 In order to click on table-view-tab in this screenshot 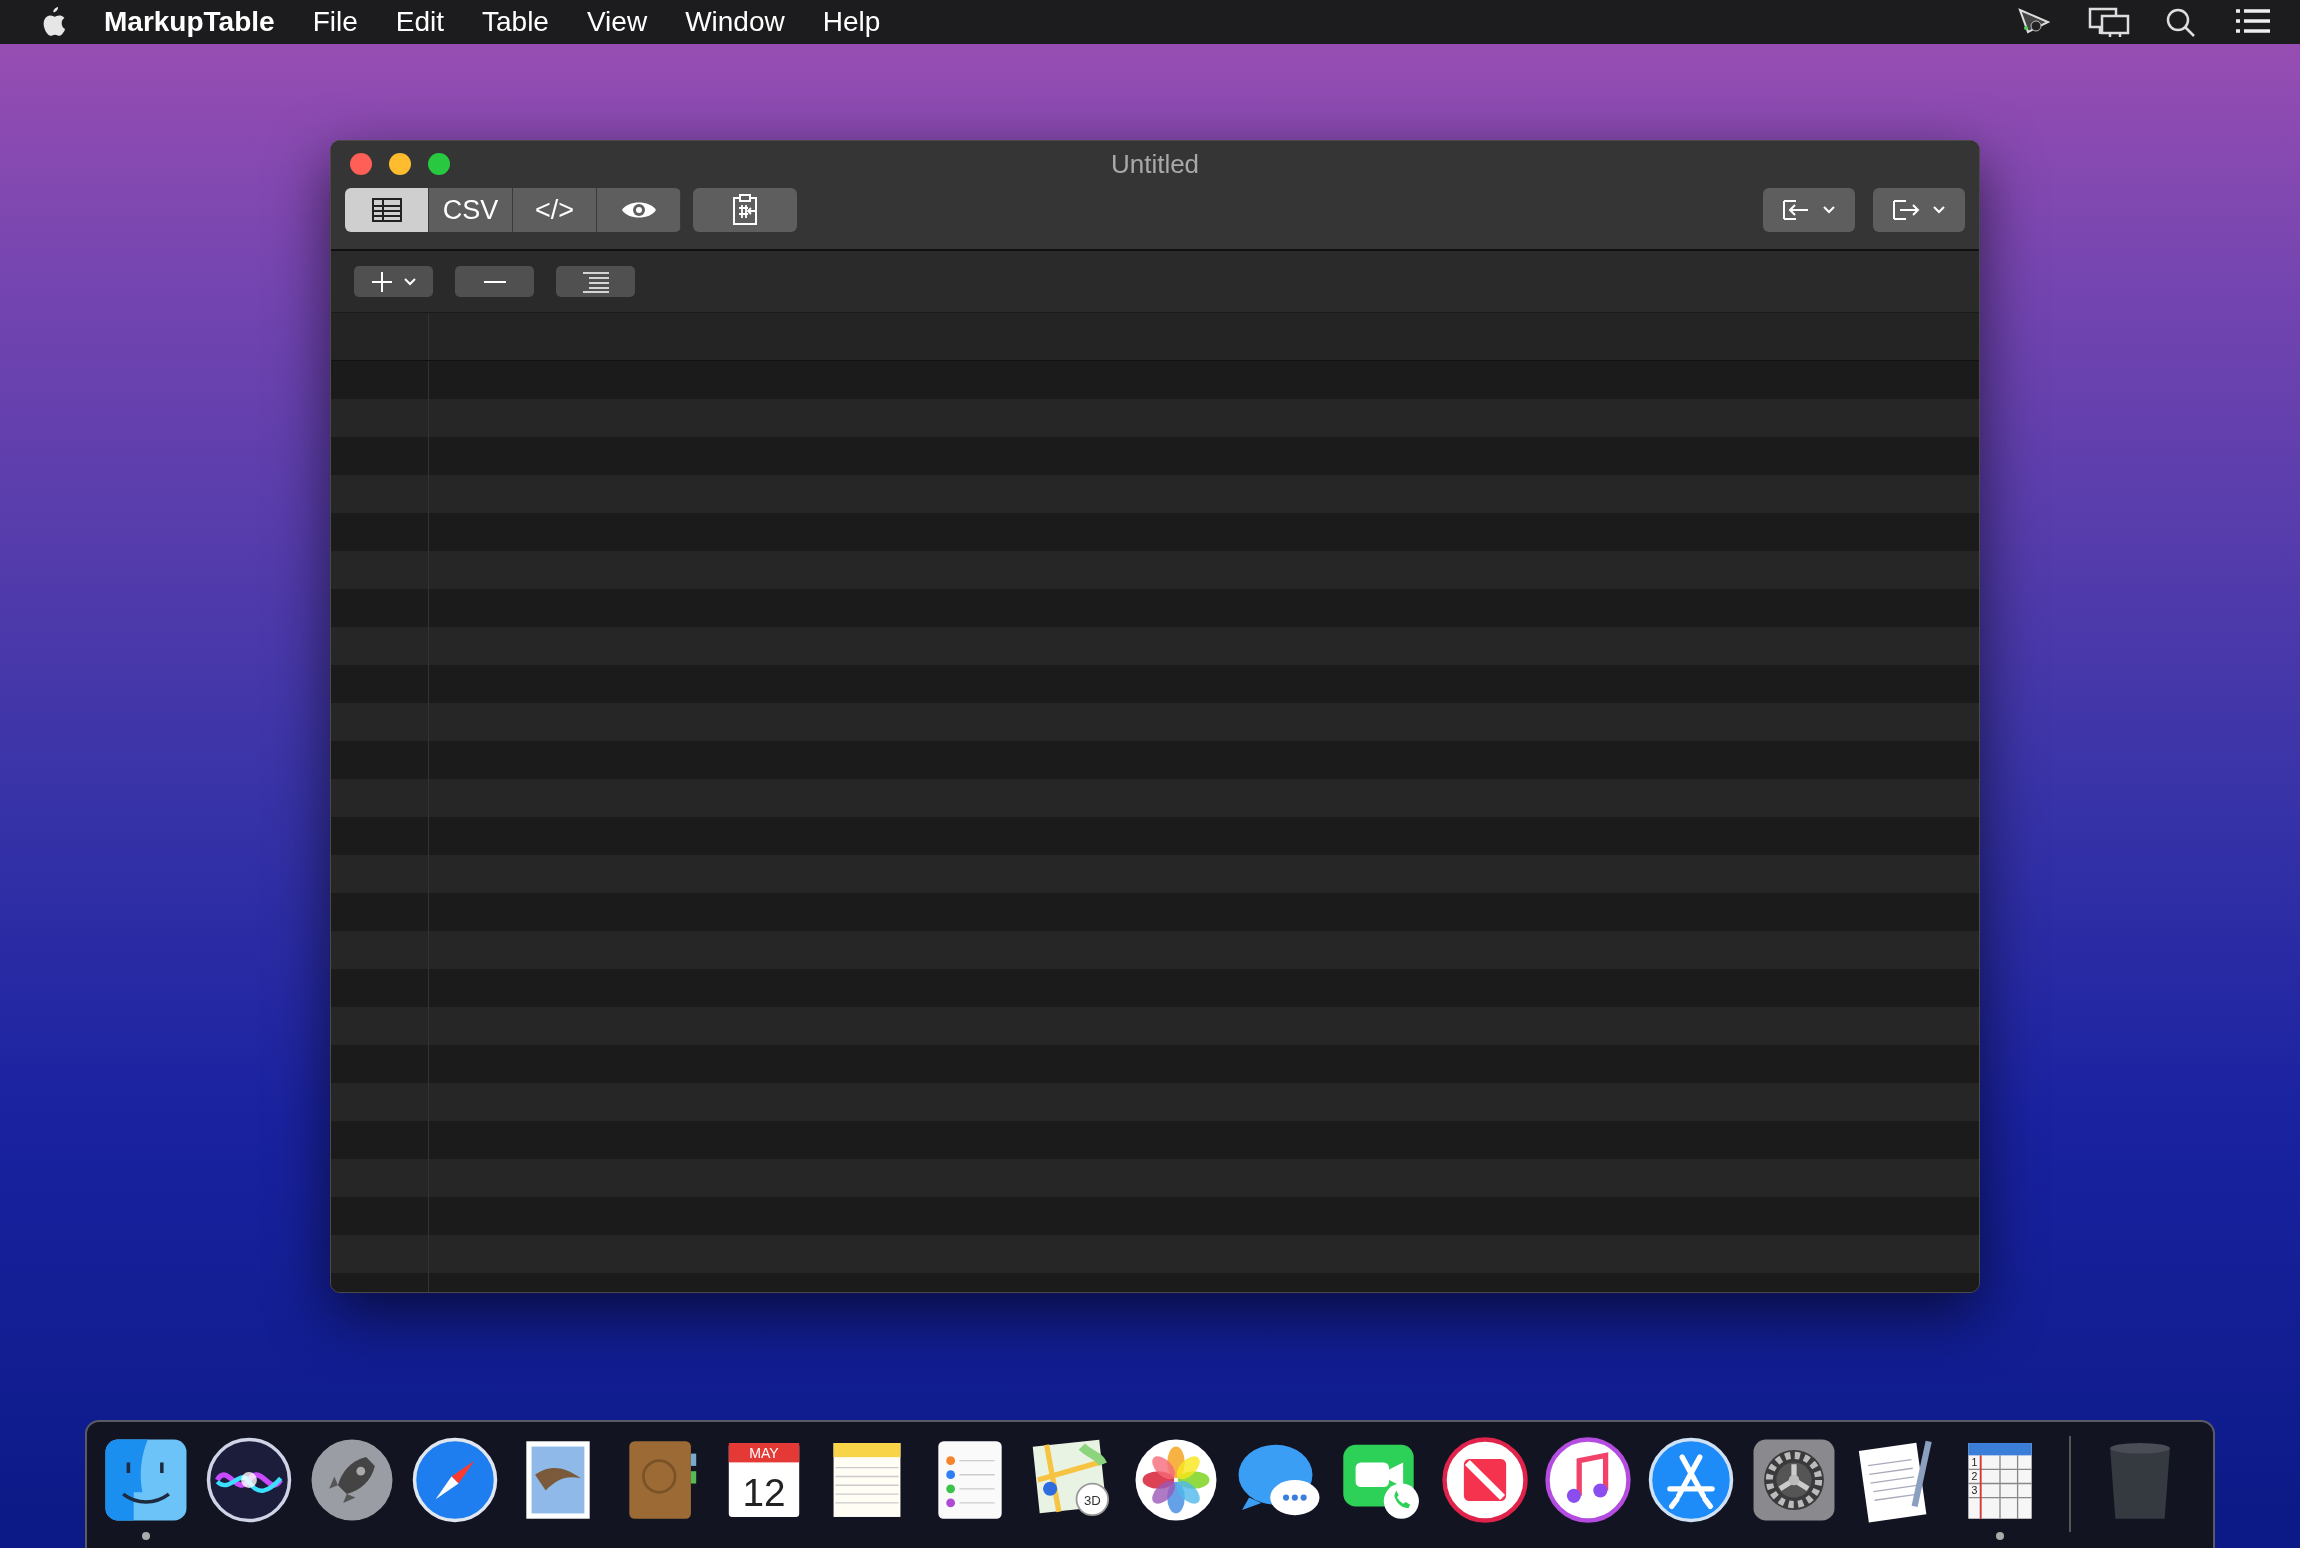, I will do `click(387, 210)`.